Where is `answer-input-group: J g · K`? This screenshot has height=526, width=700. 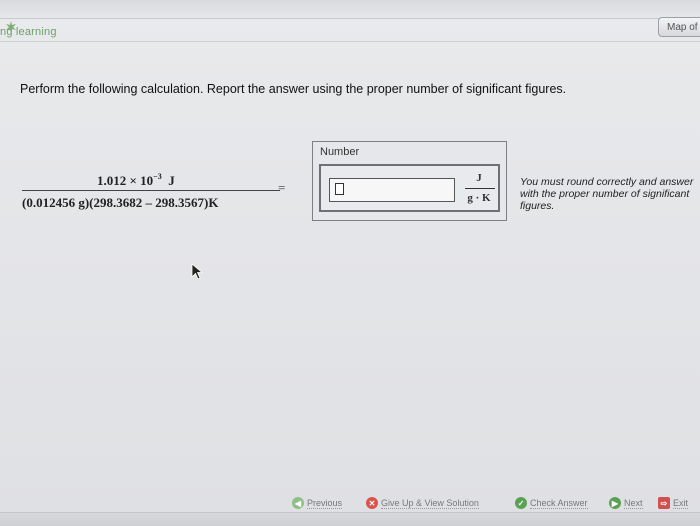
answer-input-group: J g · K is located at coordinates (409, 188).